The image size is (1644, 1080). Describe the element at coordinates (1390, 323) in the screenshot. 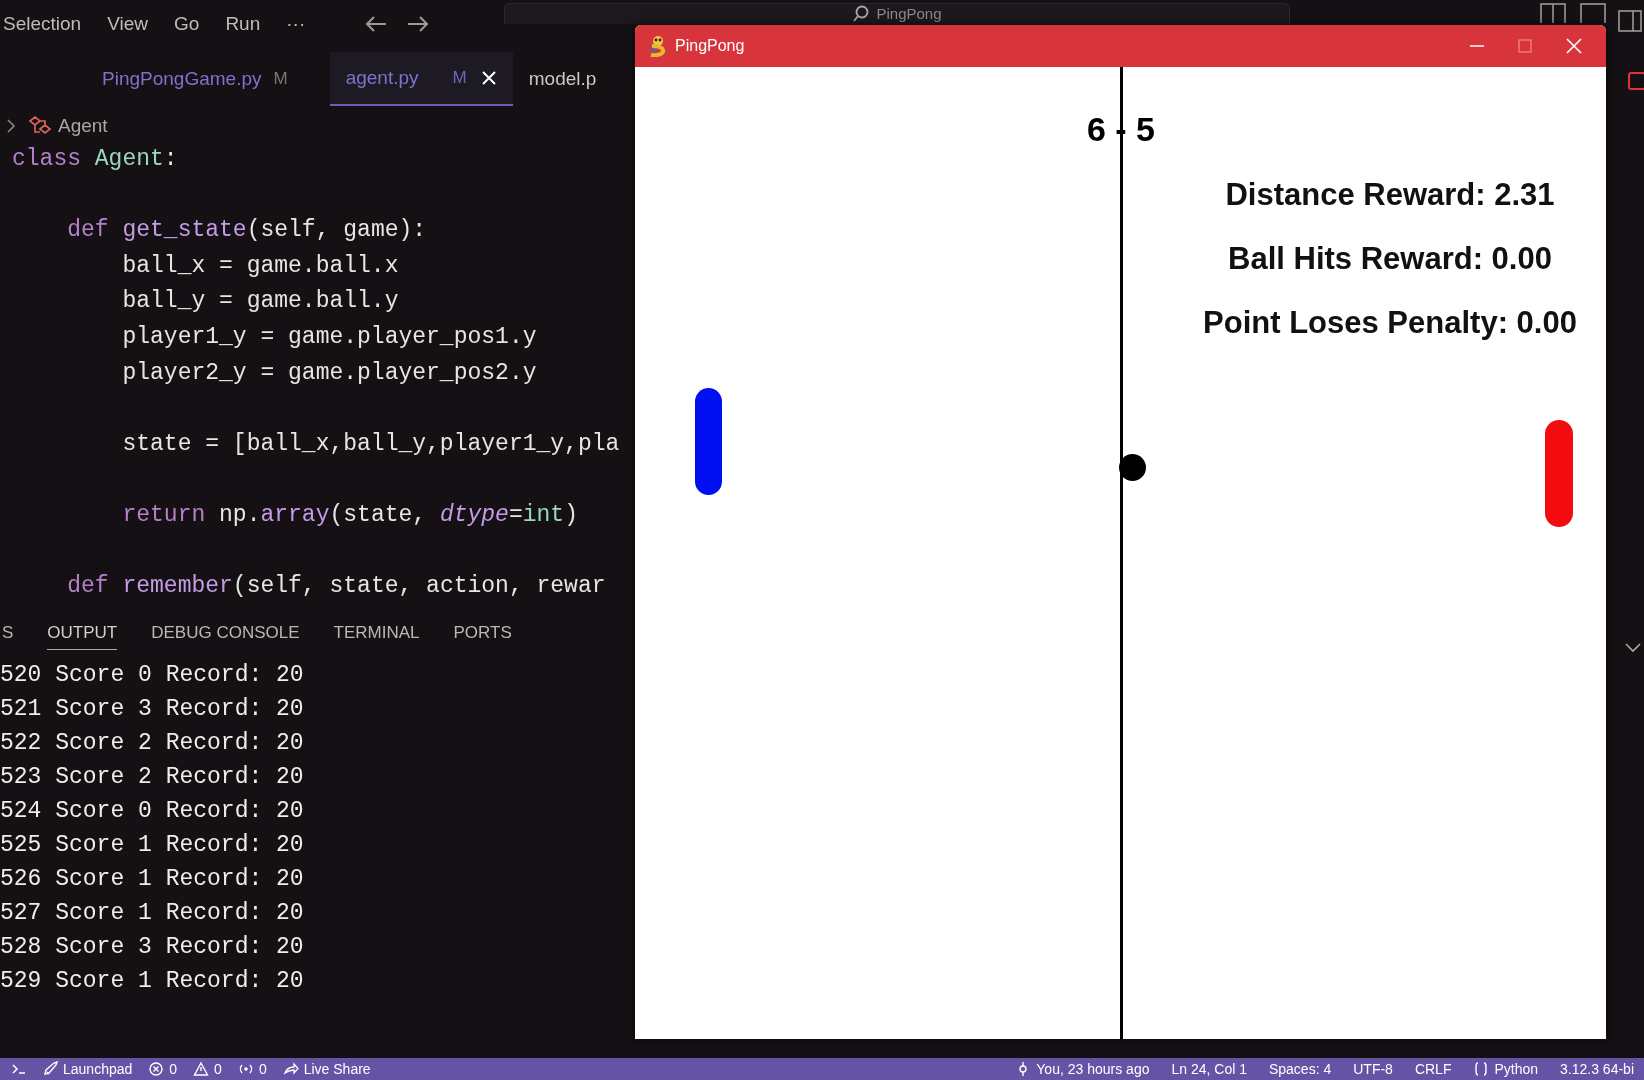

I see `stat-text: Point Loses Penalty: 0.00` at that location.